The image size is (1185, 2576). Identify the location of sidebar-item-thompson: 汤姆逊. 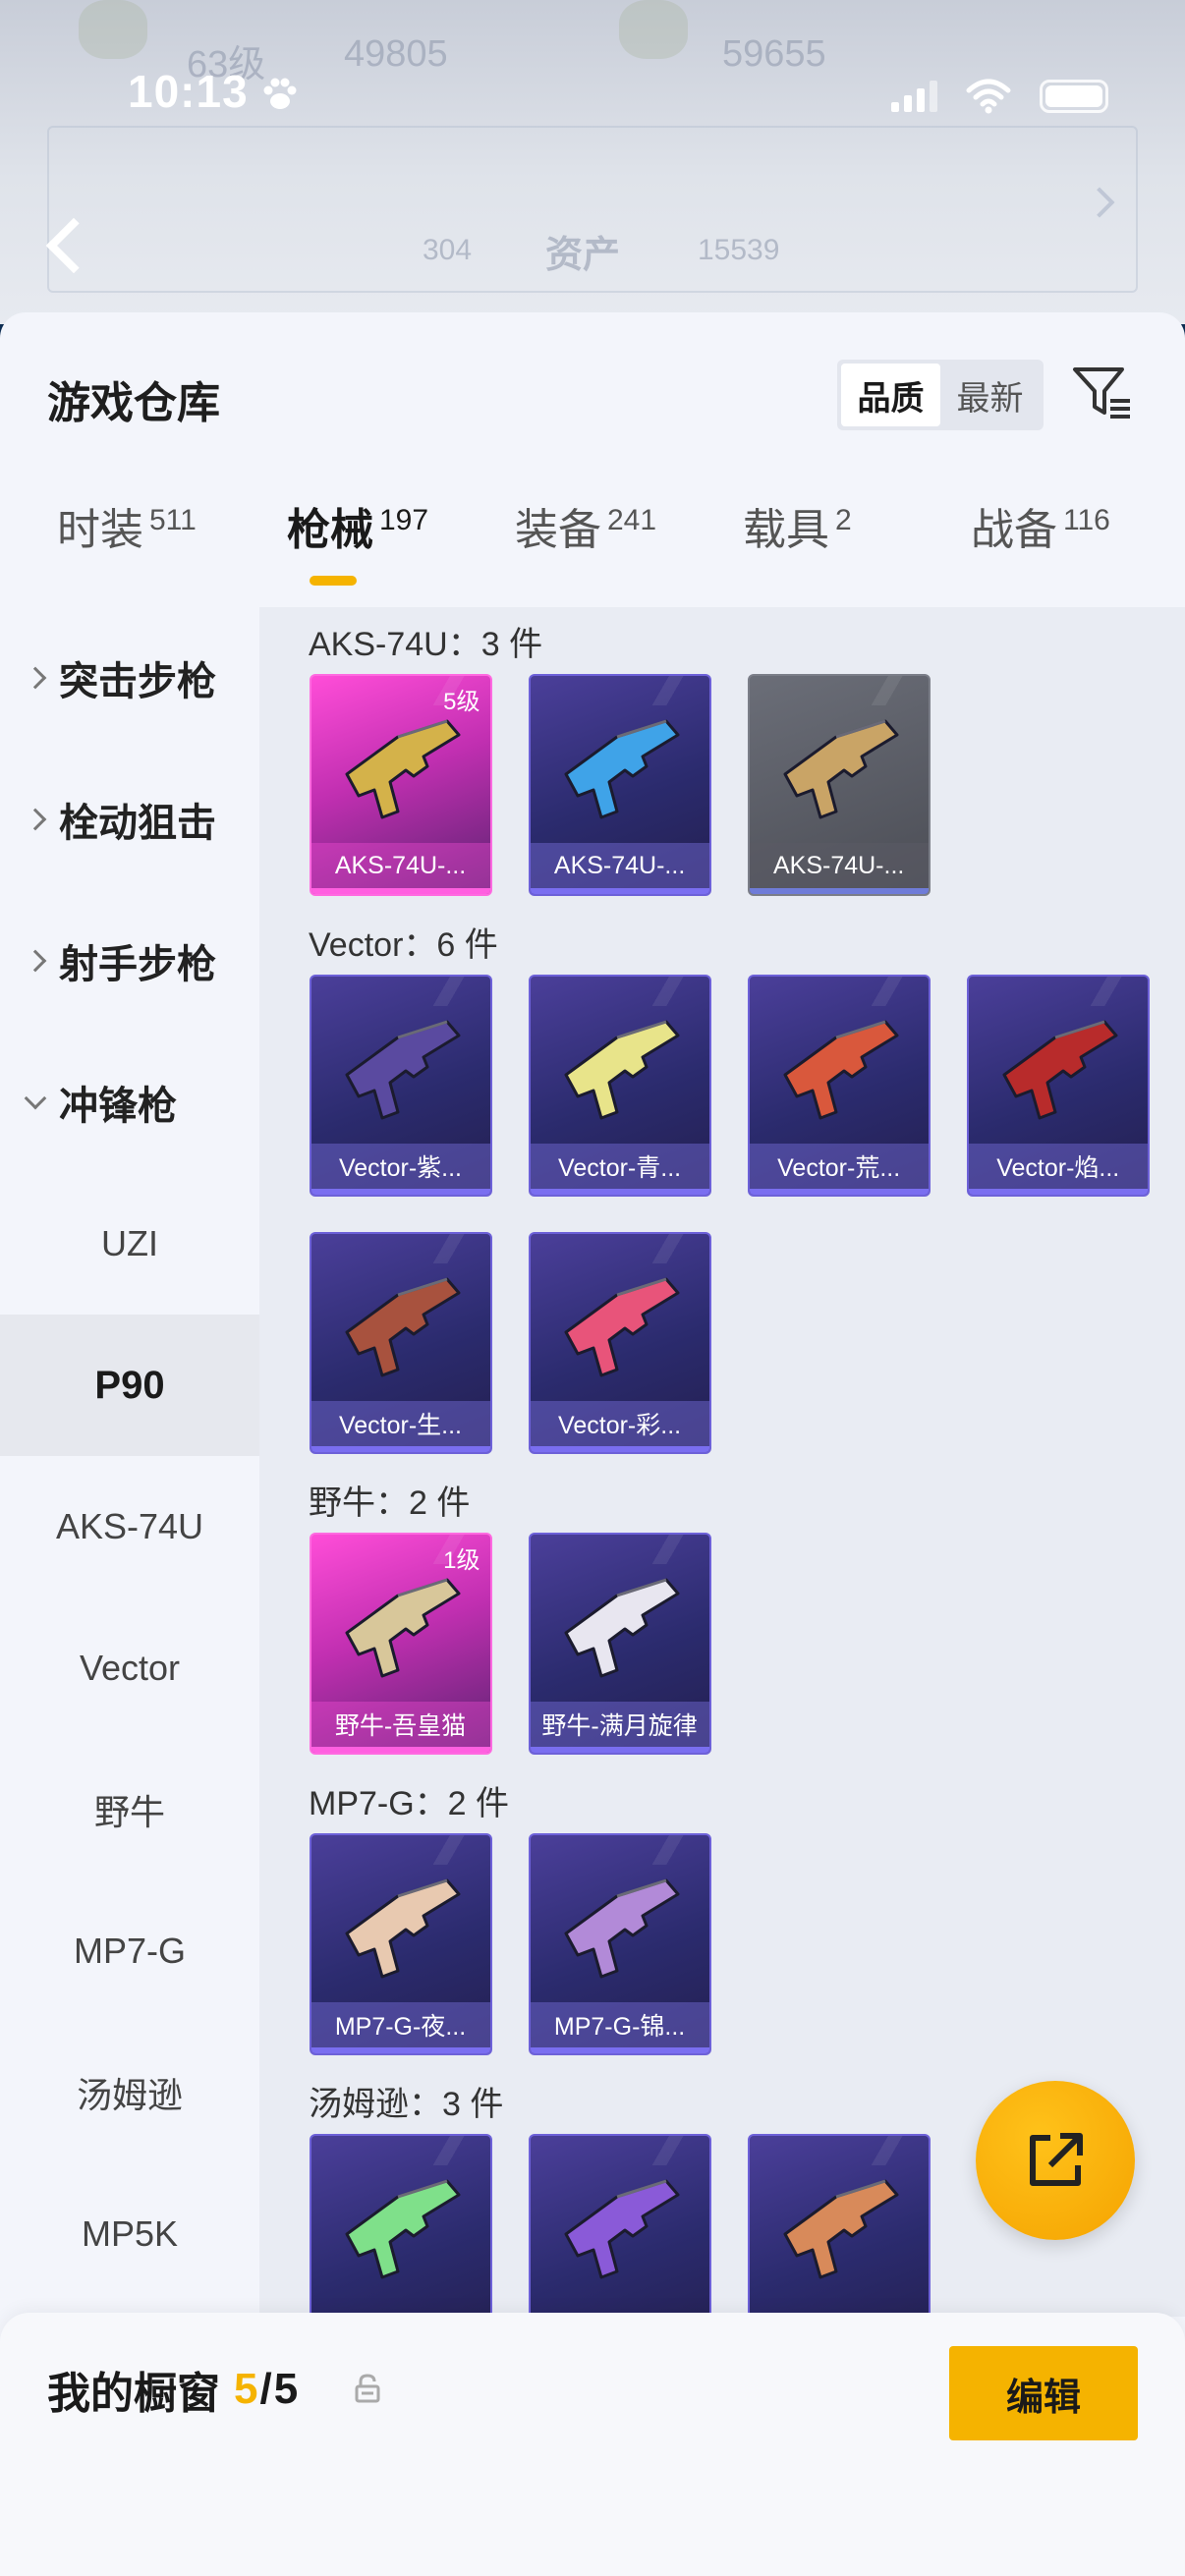
(130, 2092).